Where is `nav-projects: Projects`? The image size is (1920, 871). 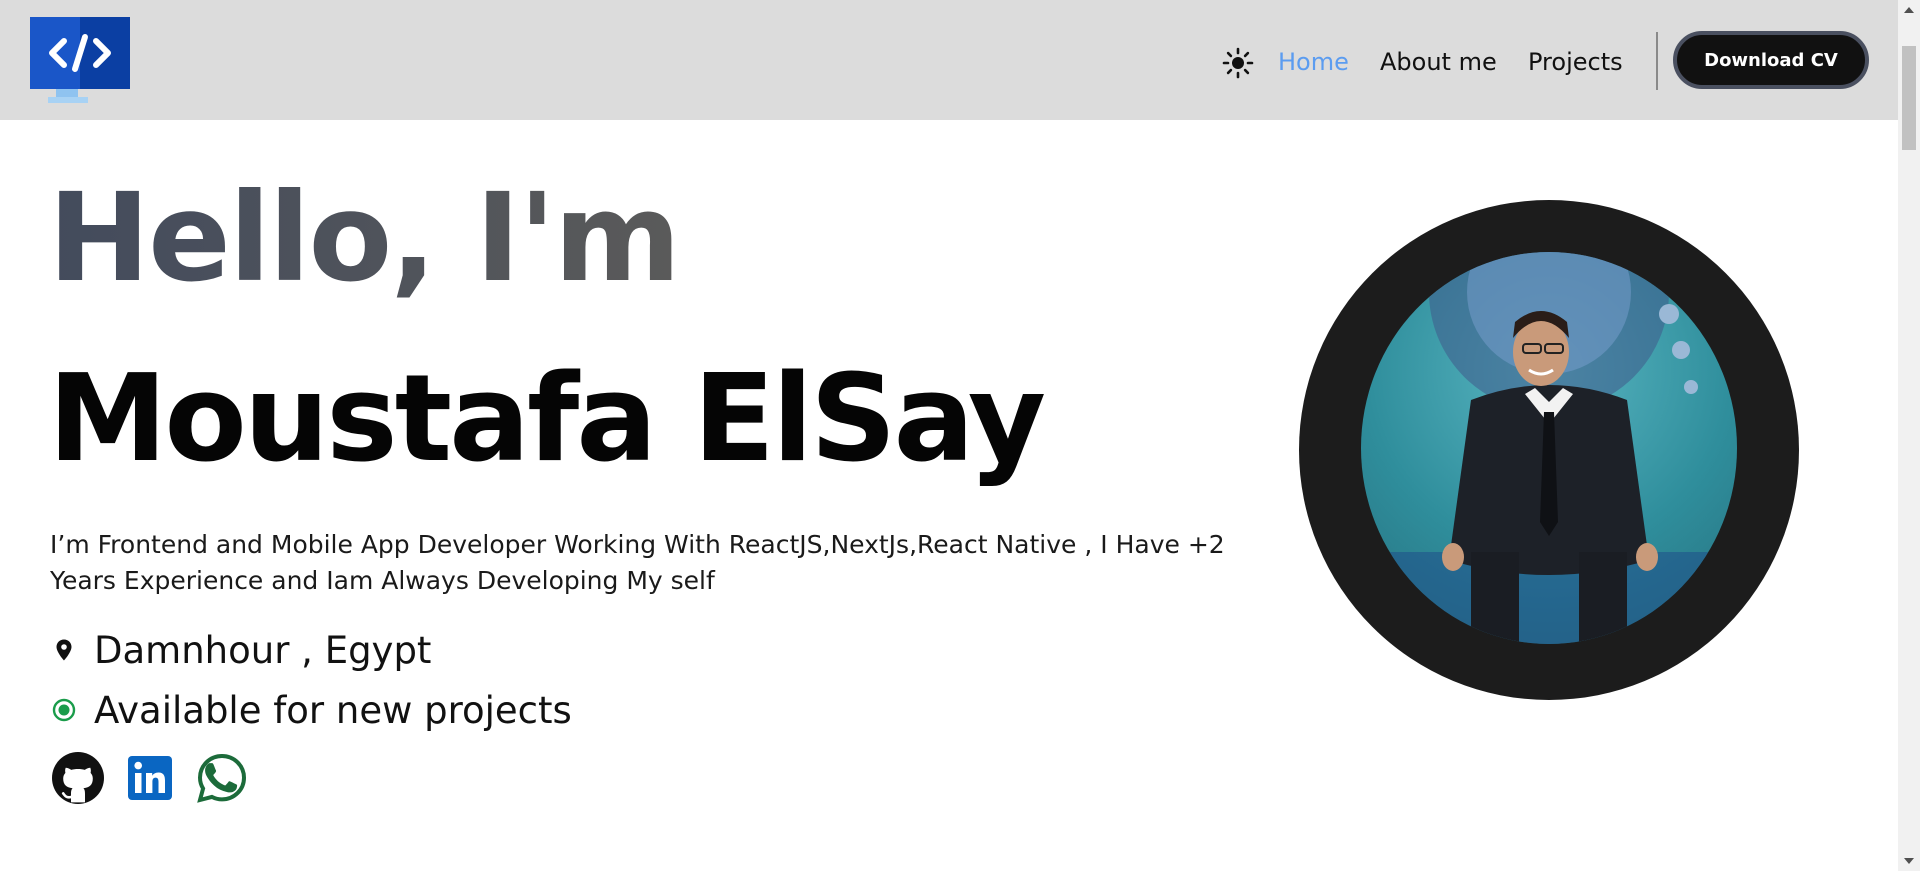 nav-projects: Projects is located at coordinates (1575, 62).